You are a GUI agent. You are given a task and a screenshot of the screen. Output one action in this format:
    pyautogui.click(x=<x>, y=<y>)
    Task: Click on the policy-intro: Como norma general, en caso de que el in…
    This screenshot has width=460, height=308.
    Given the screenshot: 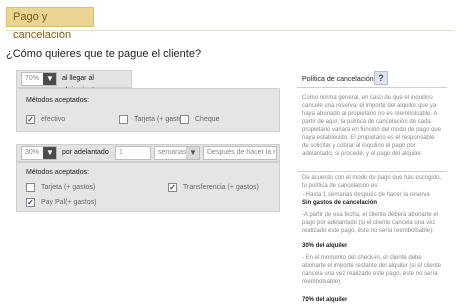 What is the action you would take?
    pyautogui.click(x=372, y=126)
    